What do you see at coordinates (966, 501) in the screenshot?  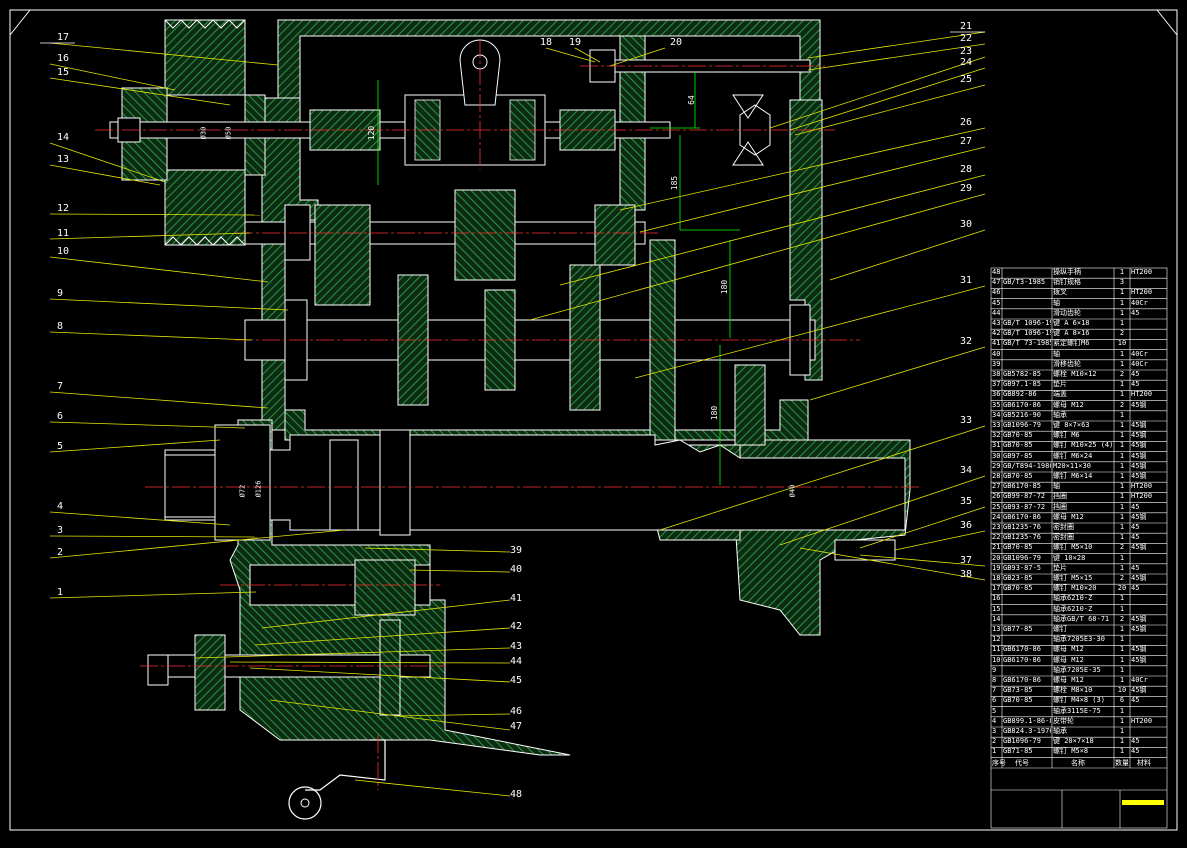 I see `balloon-35: 35` at bounding box center [966, 501].